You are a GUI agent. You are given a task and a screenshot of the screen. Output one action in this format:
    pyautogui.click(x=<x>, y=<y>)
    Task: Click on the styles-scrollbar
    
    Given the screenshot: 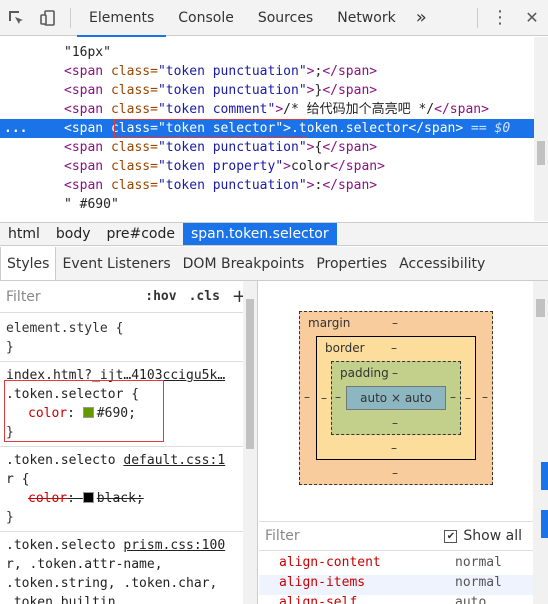 What is the action you would take?
    pyautogui.click(x=250, y=442)
    